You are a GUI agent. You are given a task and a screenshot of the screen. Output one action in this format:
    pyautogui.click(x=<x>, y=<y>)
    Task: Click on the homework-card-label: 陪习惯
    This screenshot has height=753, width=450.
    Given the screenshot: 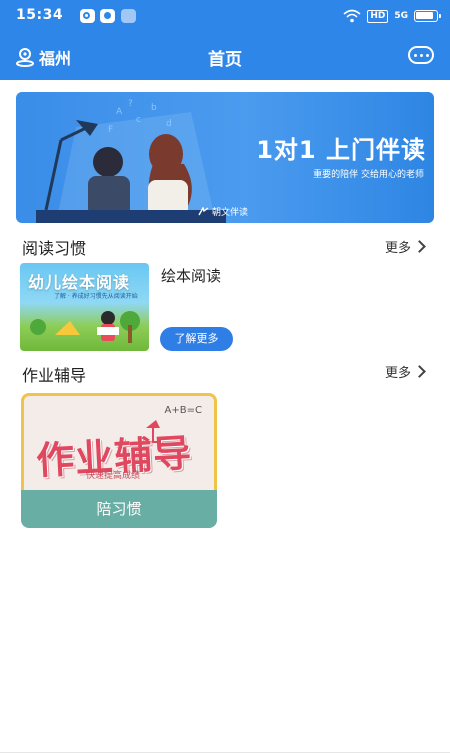 What is the action you would take?
    pyautogui.click(x=119, y=509)
    